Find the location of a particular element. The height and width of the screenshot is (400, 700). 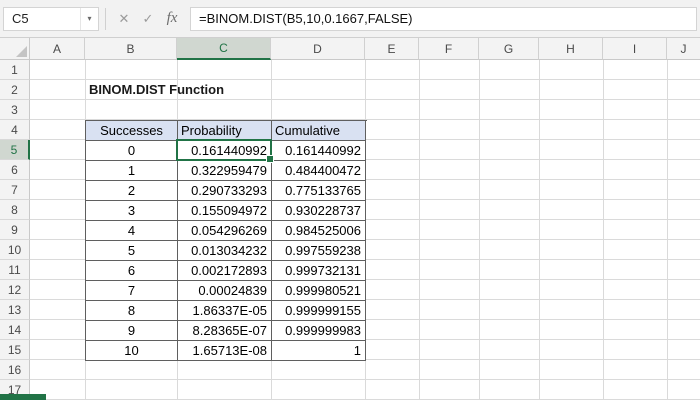

column-header-e: E is located at coordinates (392, 49).